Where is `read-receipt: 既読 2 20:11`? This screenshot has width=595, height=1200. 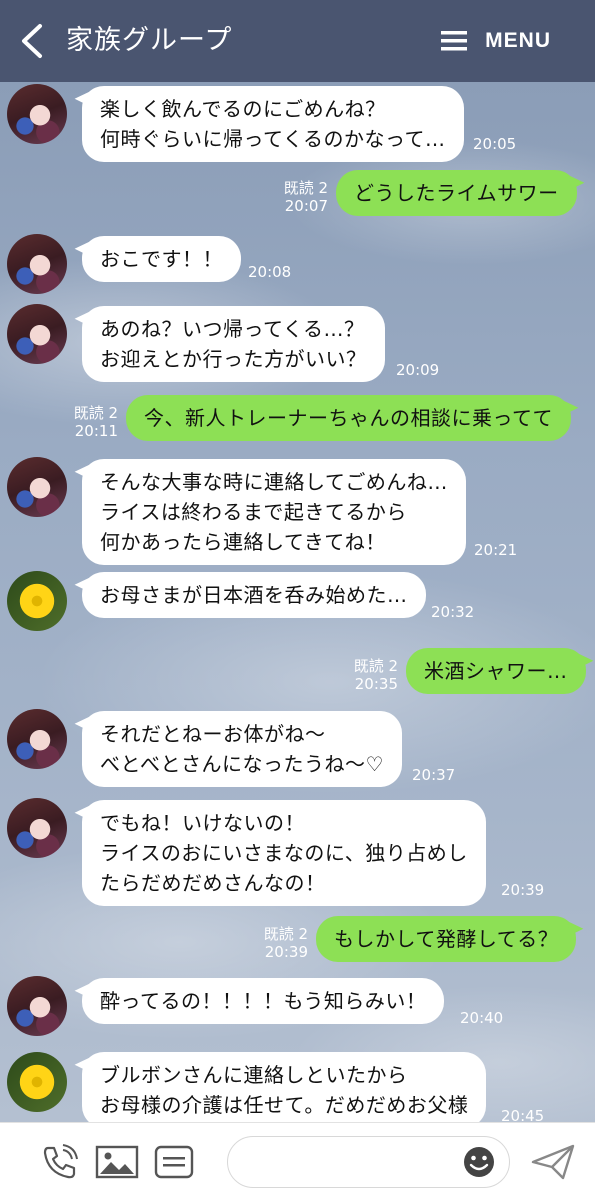
read-receipt: 既読 2 20:11 is located at coordinates (86, 422).